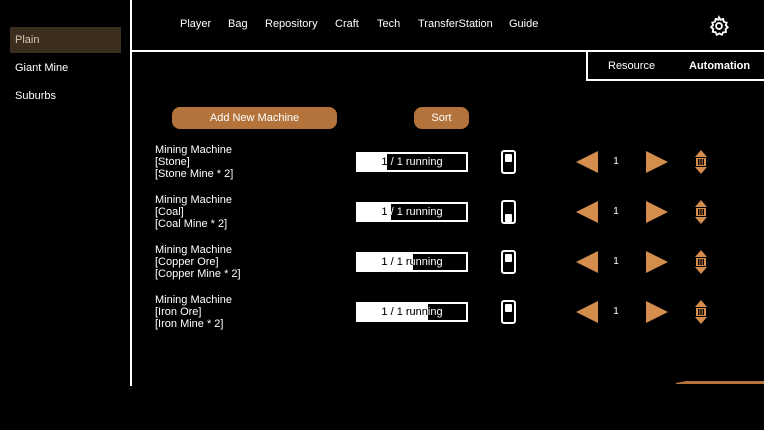 This screenshot has width=764, height=430. Describe the element at coordinates (172, 162) in the screenshot. I see `machine-resource: [Stone]` at that location.